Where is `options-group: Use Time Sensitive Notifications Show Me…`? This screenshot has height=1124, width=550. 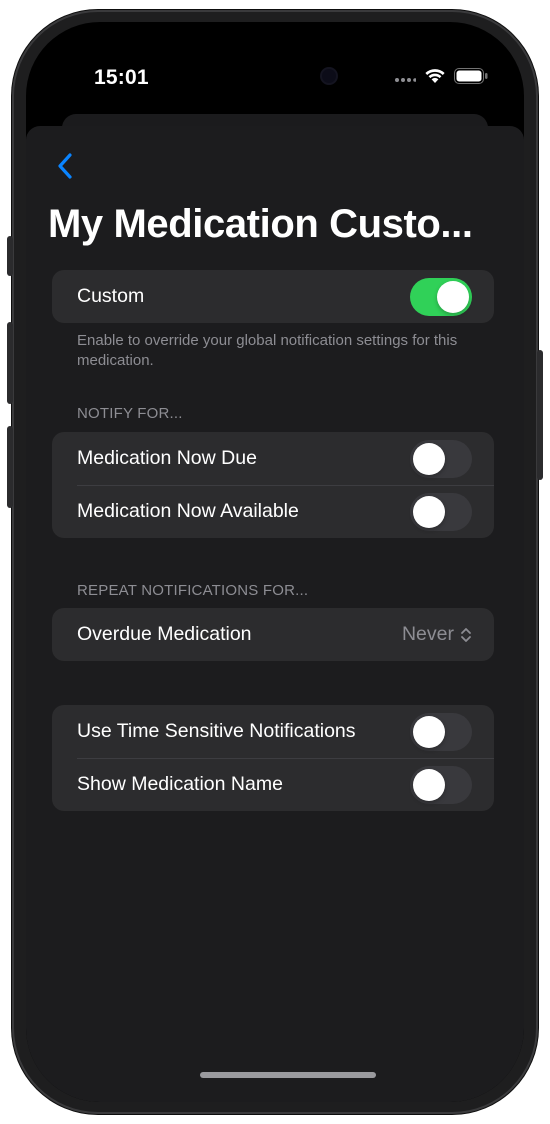 options-group: Use Time Sensitive Notifications Show Me… is located at coordinates (273, 758).